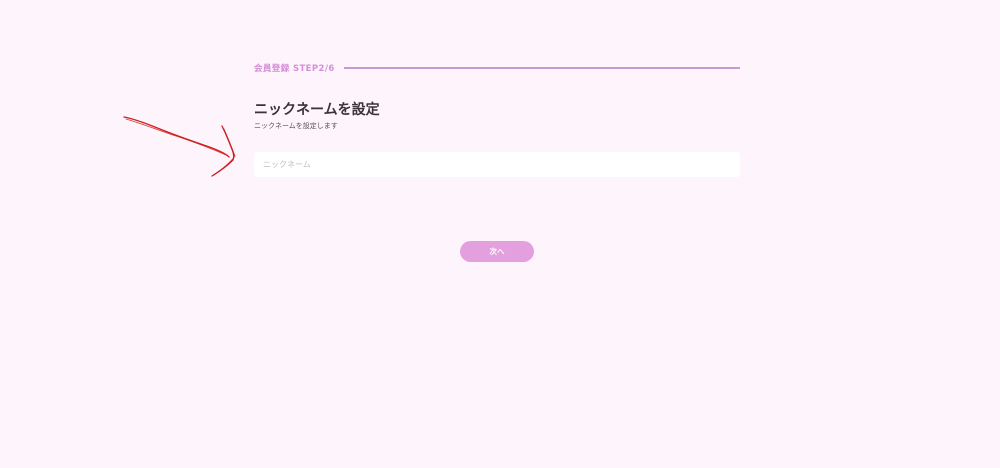 The height and width of the screenshot is (468, 1000). I want to click on page-title: ニックネームを設定, so click(317, 110).